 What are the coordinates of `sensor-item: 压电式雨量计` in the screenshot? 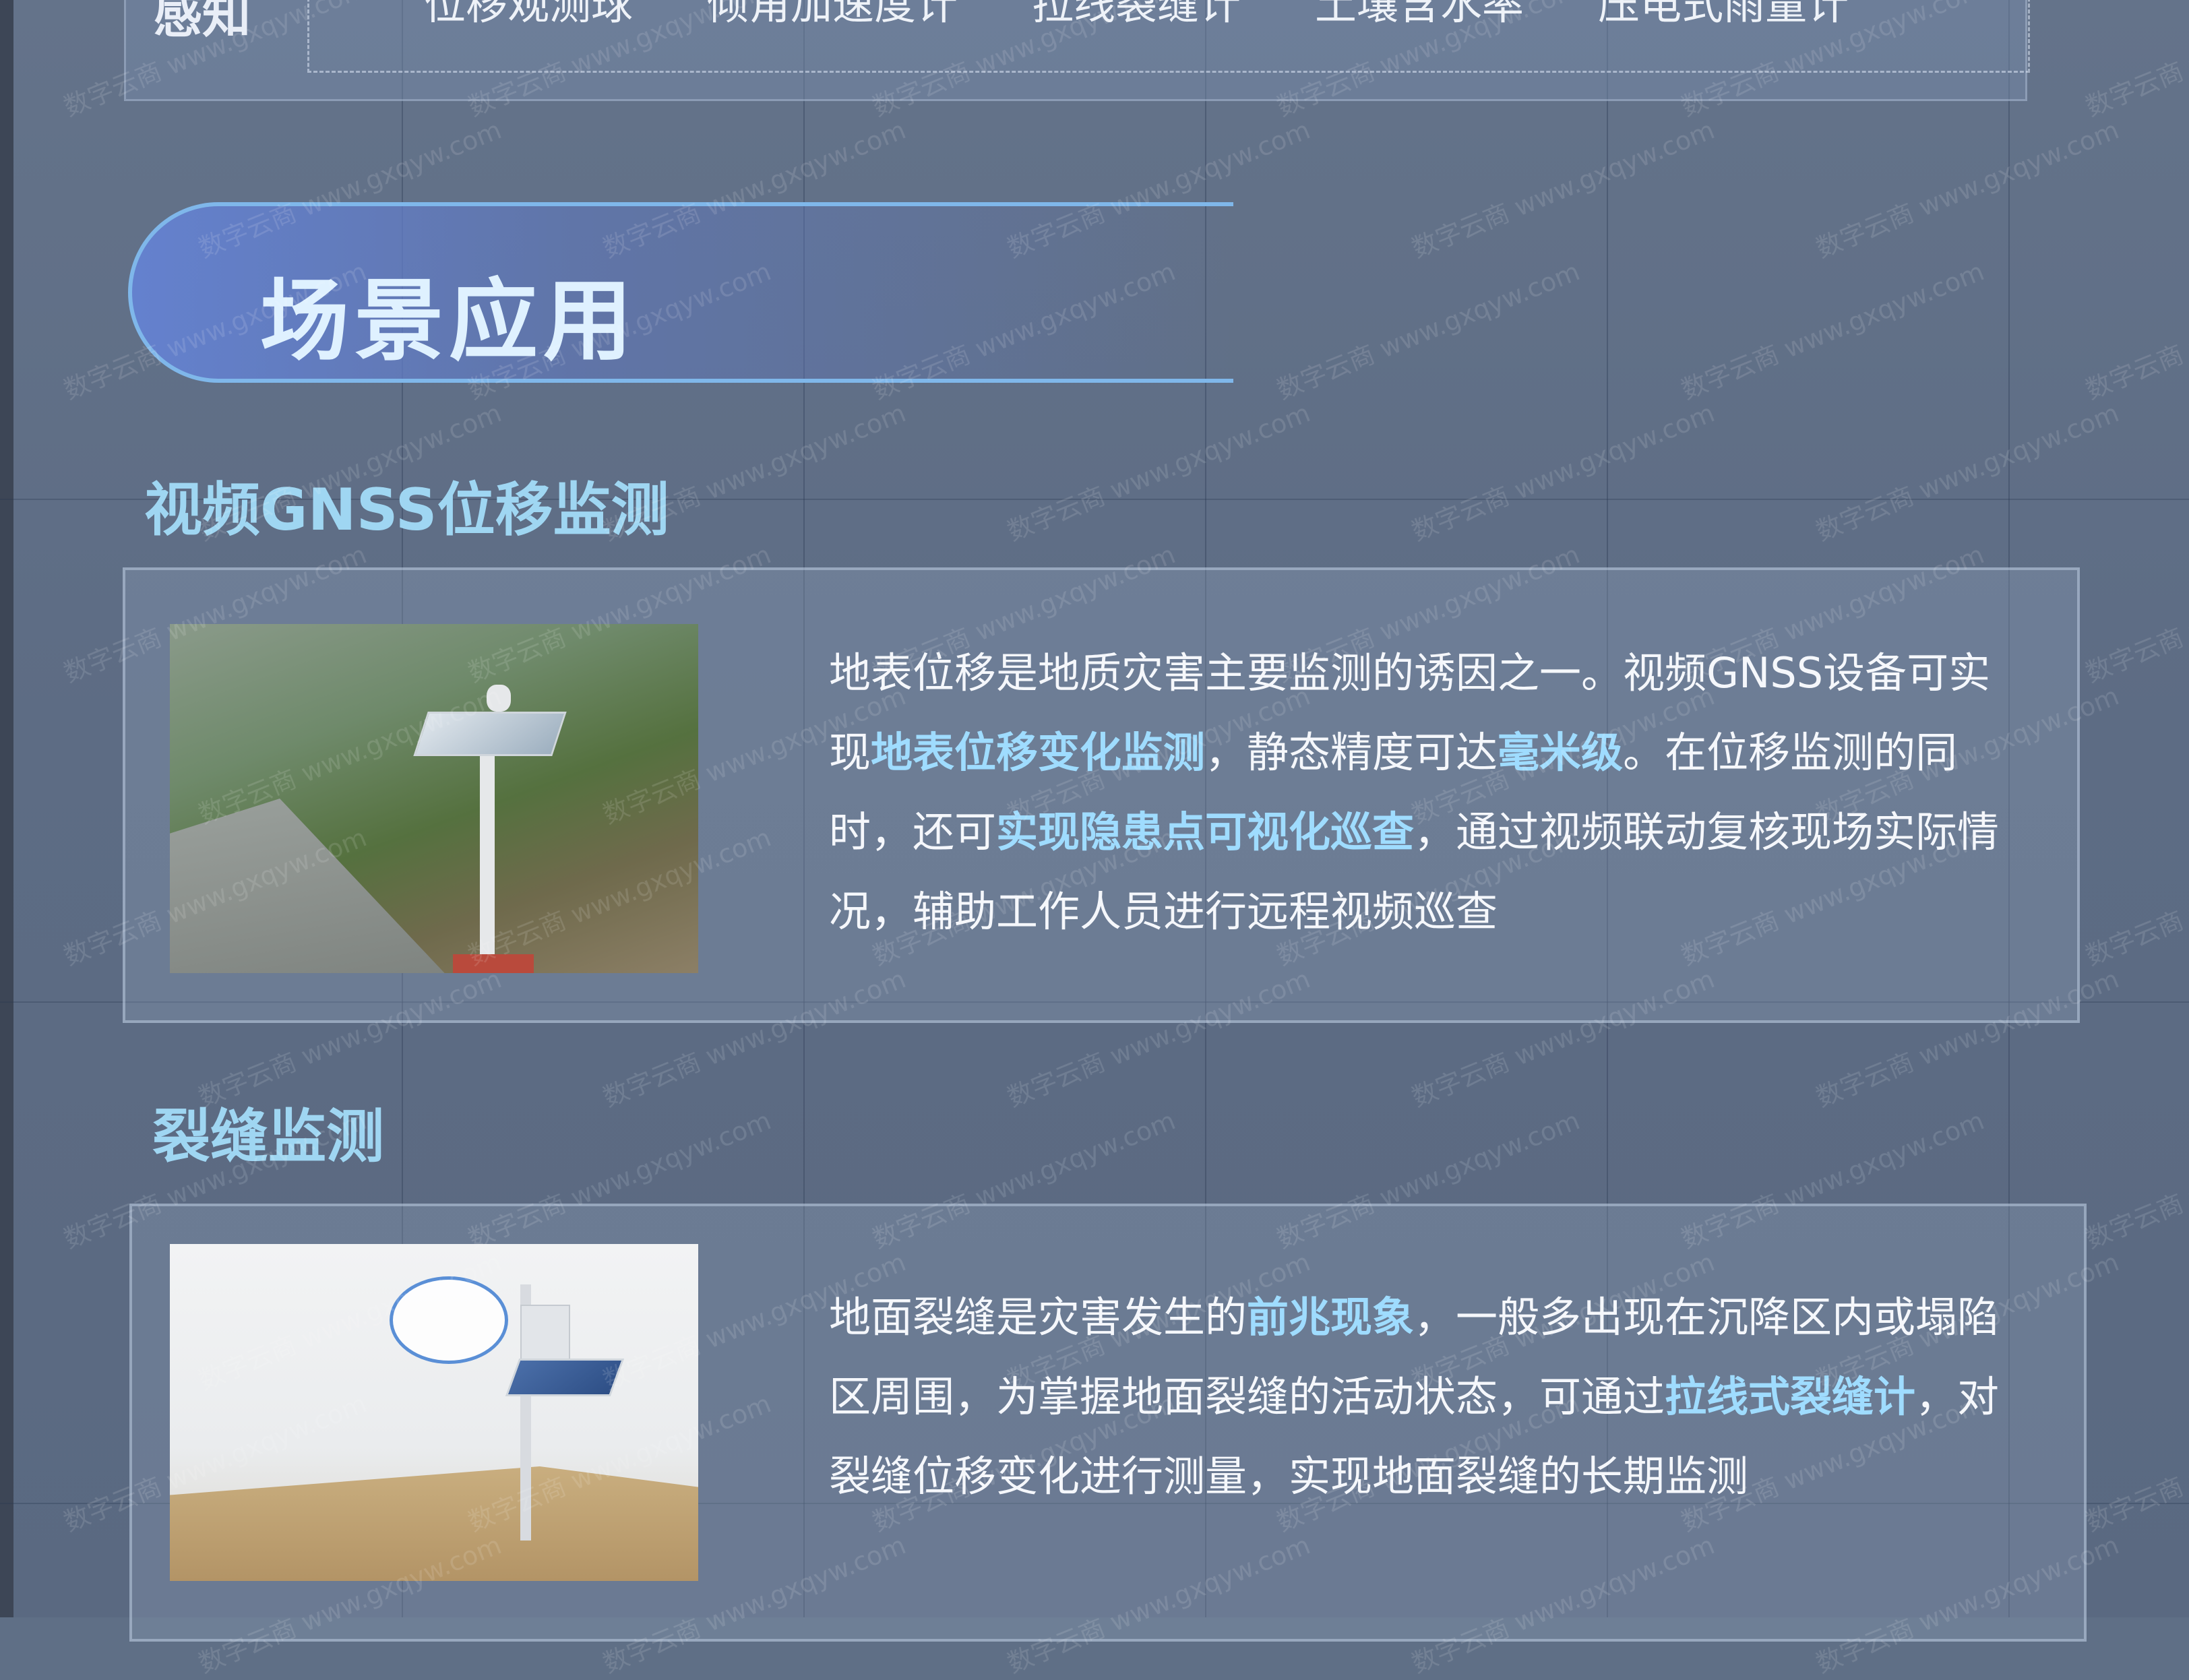 It's located at (1724, 14).